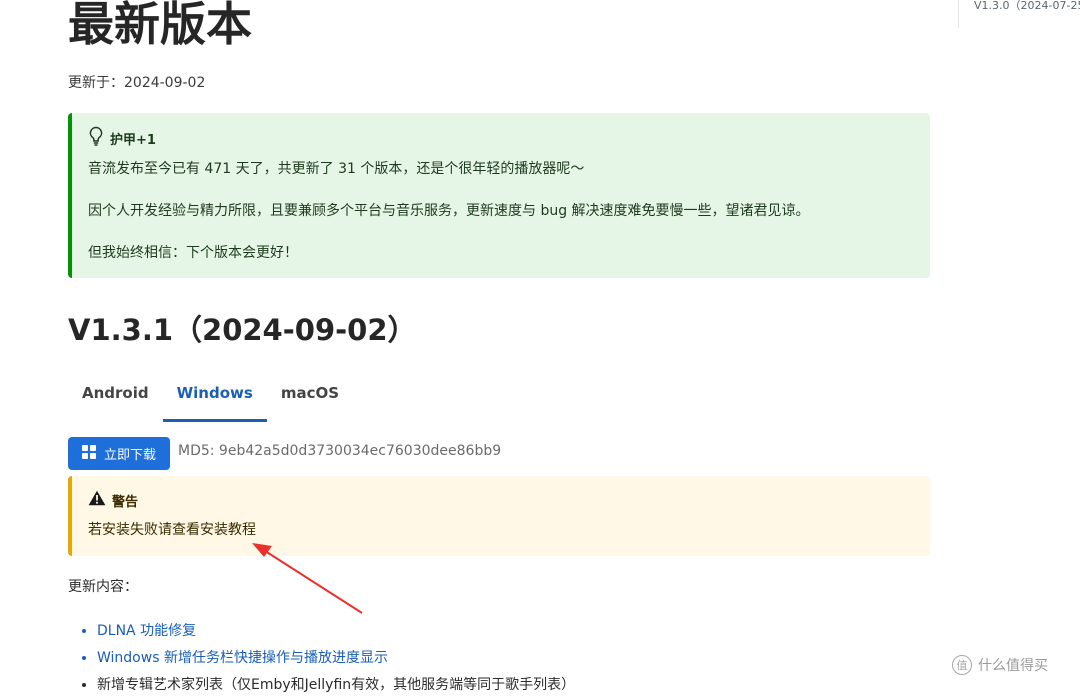  What do you see at coordinates (92, 453) in the screenshot?
I see `windows-icon` at bounding box center [92, 453].